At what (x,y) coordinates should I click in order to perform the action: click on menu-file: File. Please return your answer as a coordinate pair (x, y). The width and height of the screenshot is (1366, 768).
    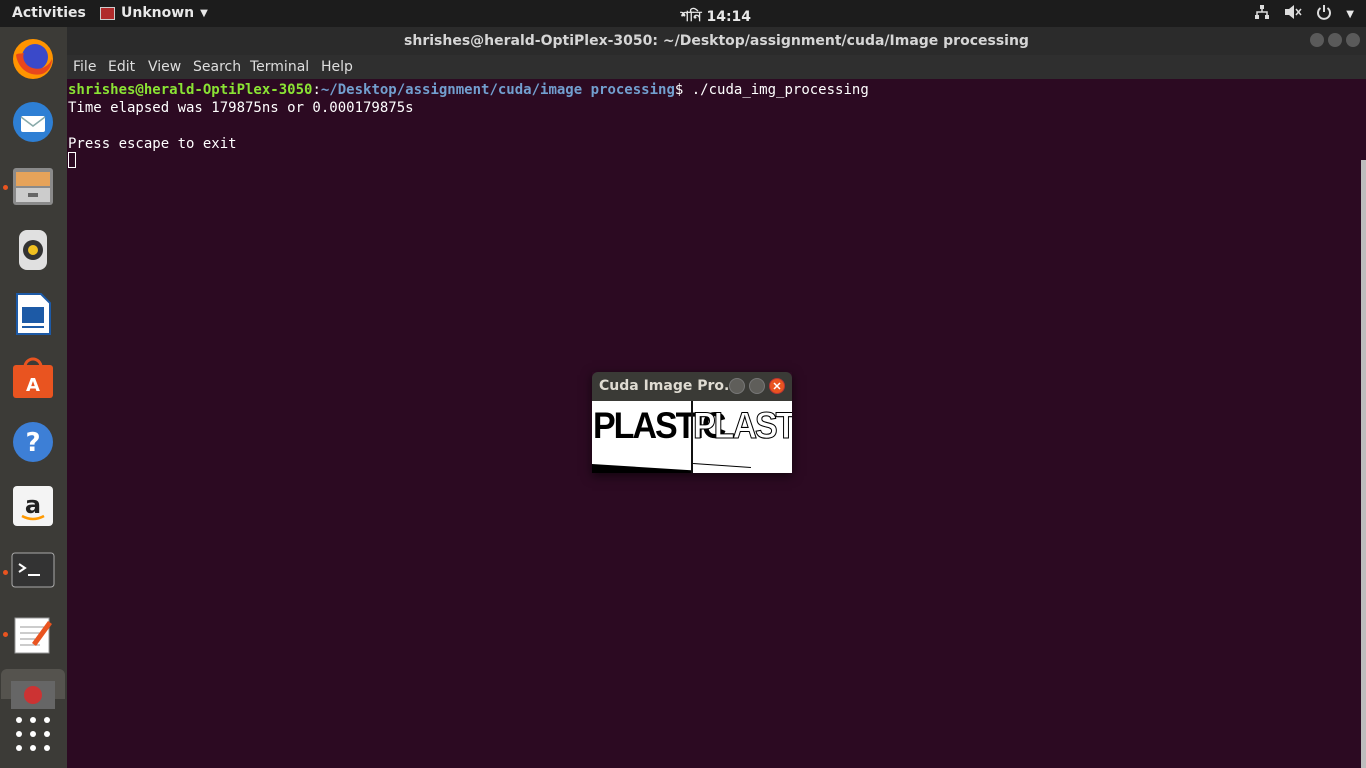
    Looking at the image, I should click on (84, 67).